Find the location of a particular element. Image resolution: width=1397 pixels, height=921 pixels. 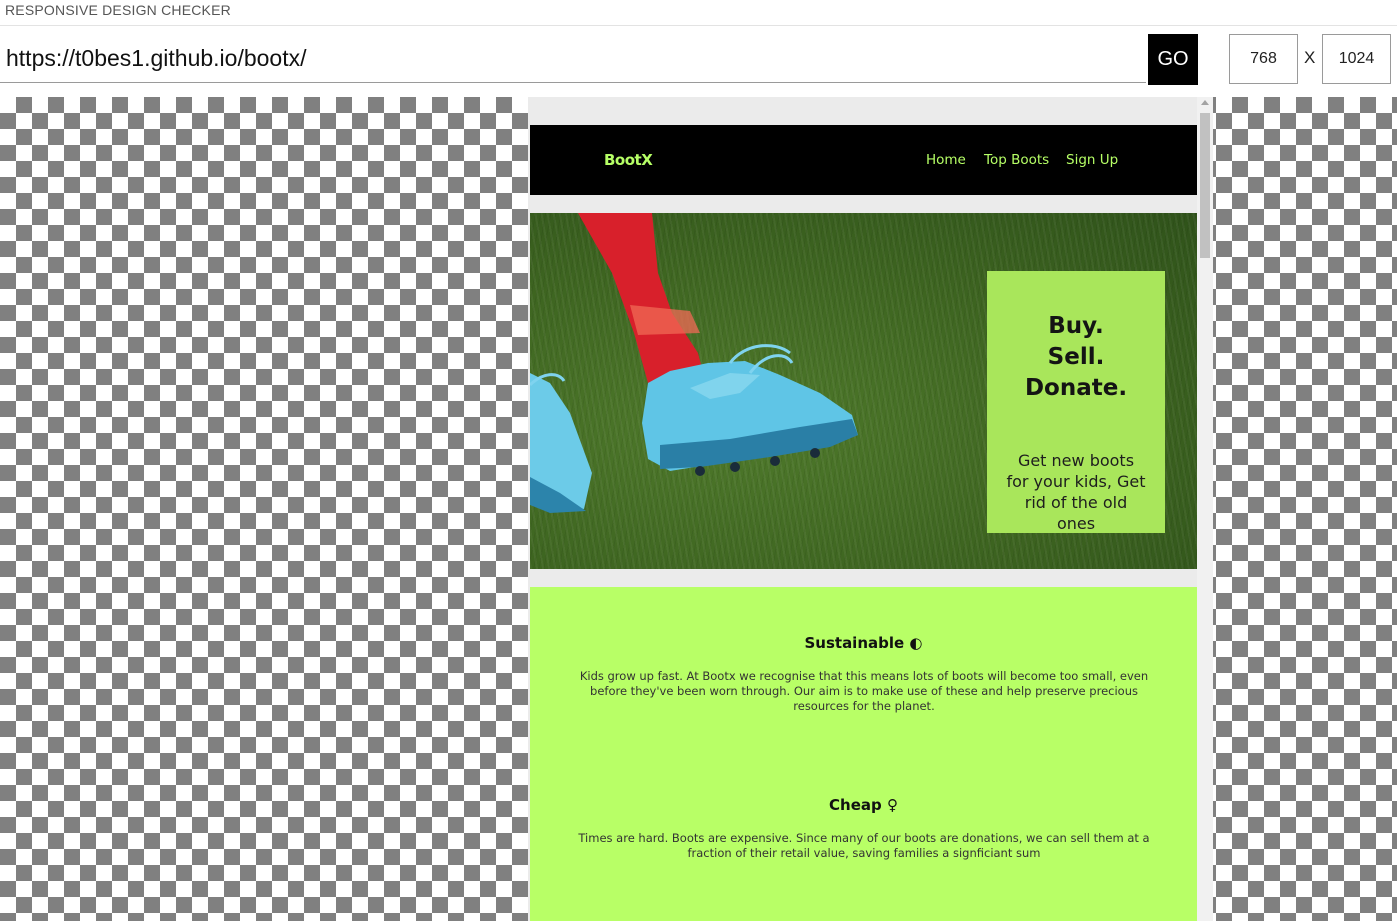

money-bag-icon: ♀ is located at coordinates (892, 805).